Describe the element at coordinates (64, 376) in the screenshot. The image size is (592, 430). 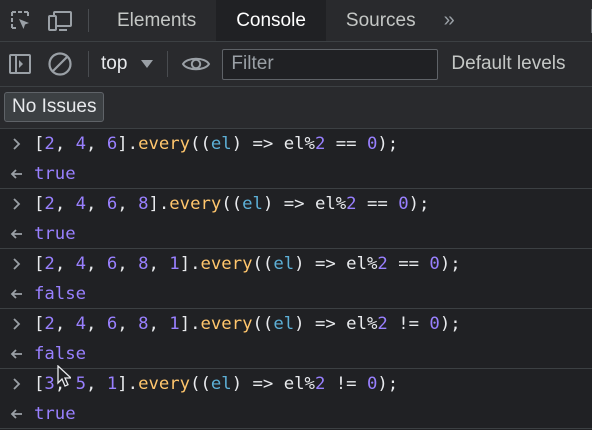
I see `mouse-cursor-icon` at that location.